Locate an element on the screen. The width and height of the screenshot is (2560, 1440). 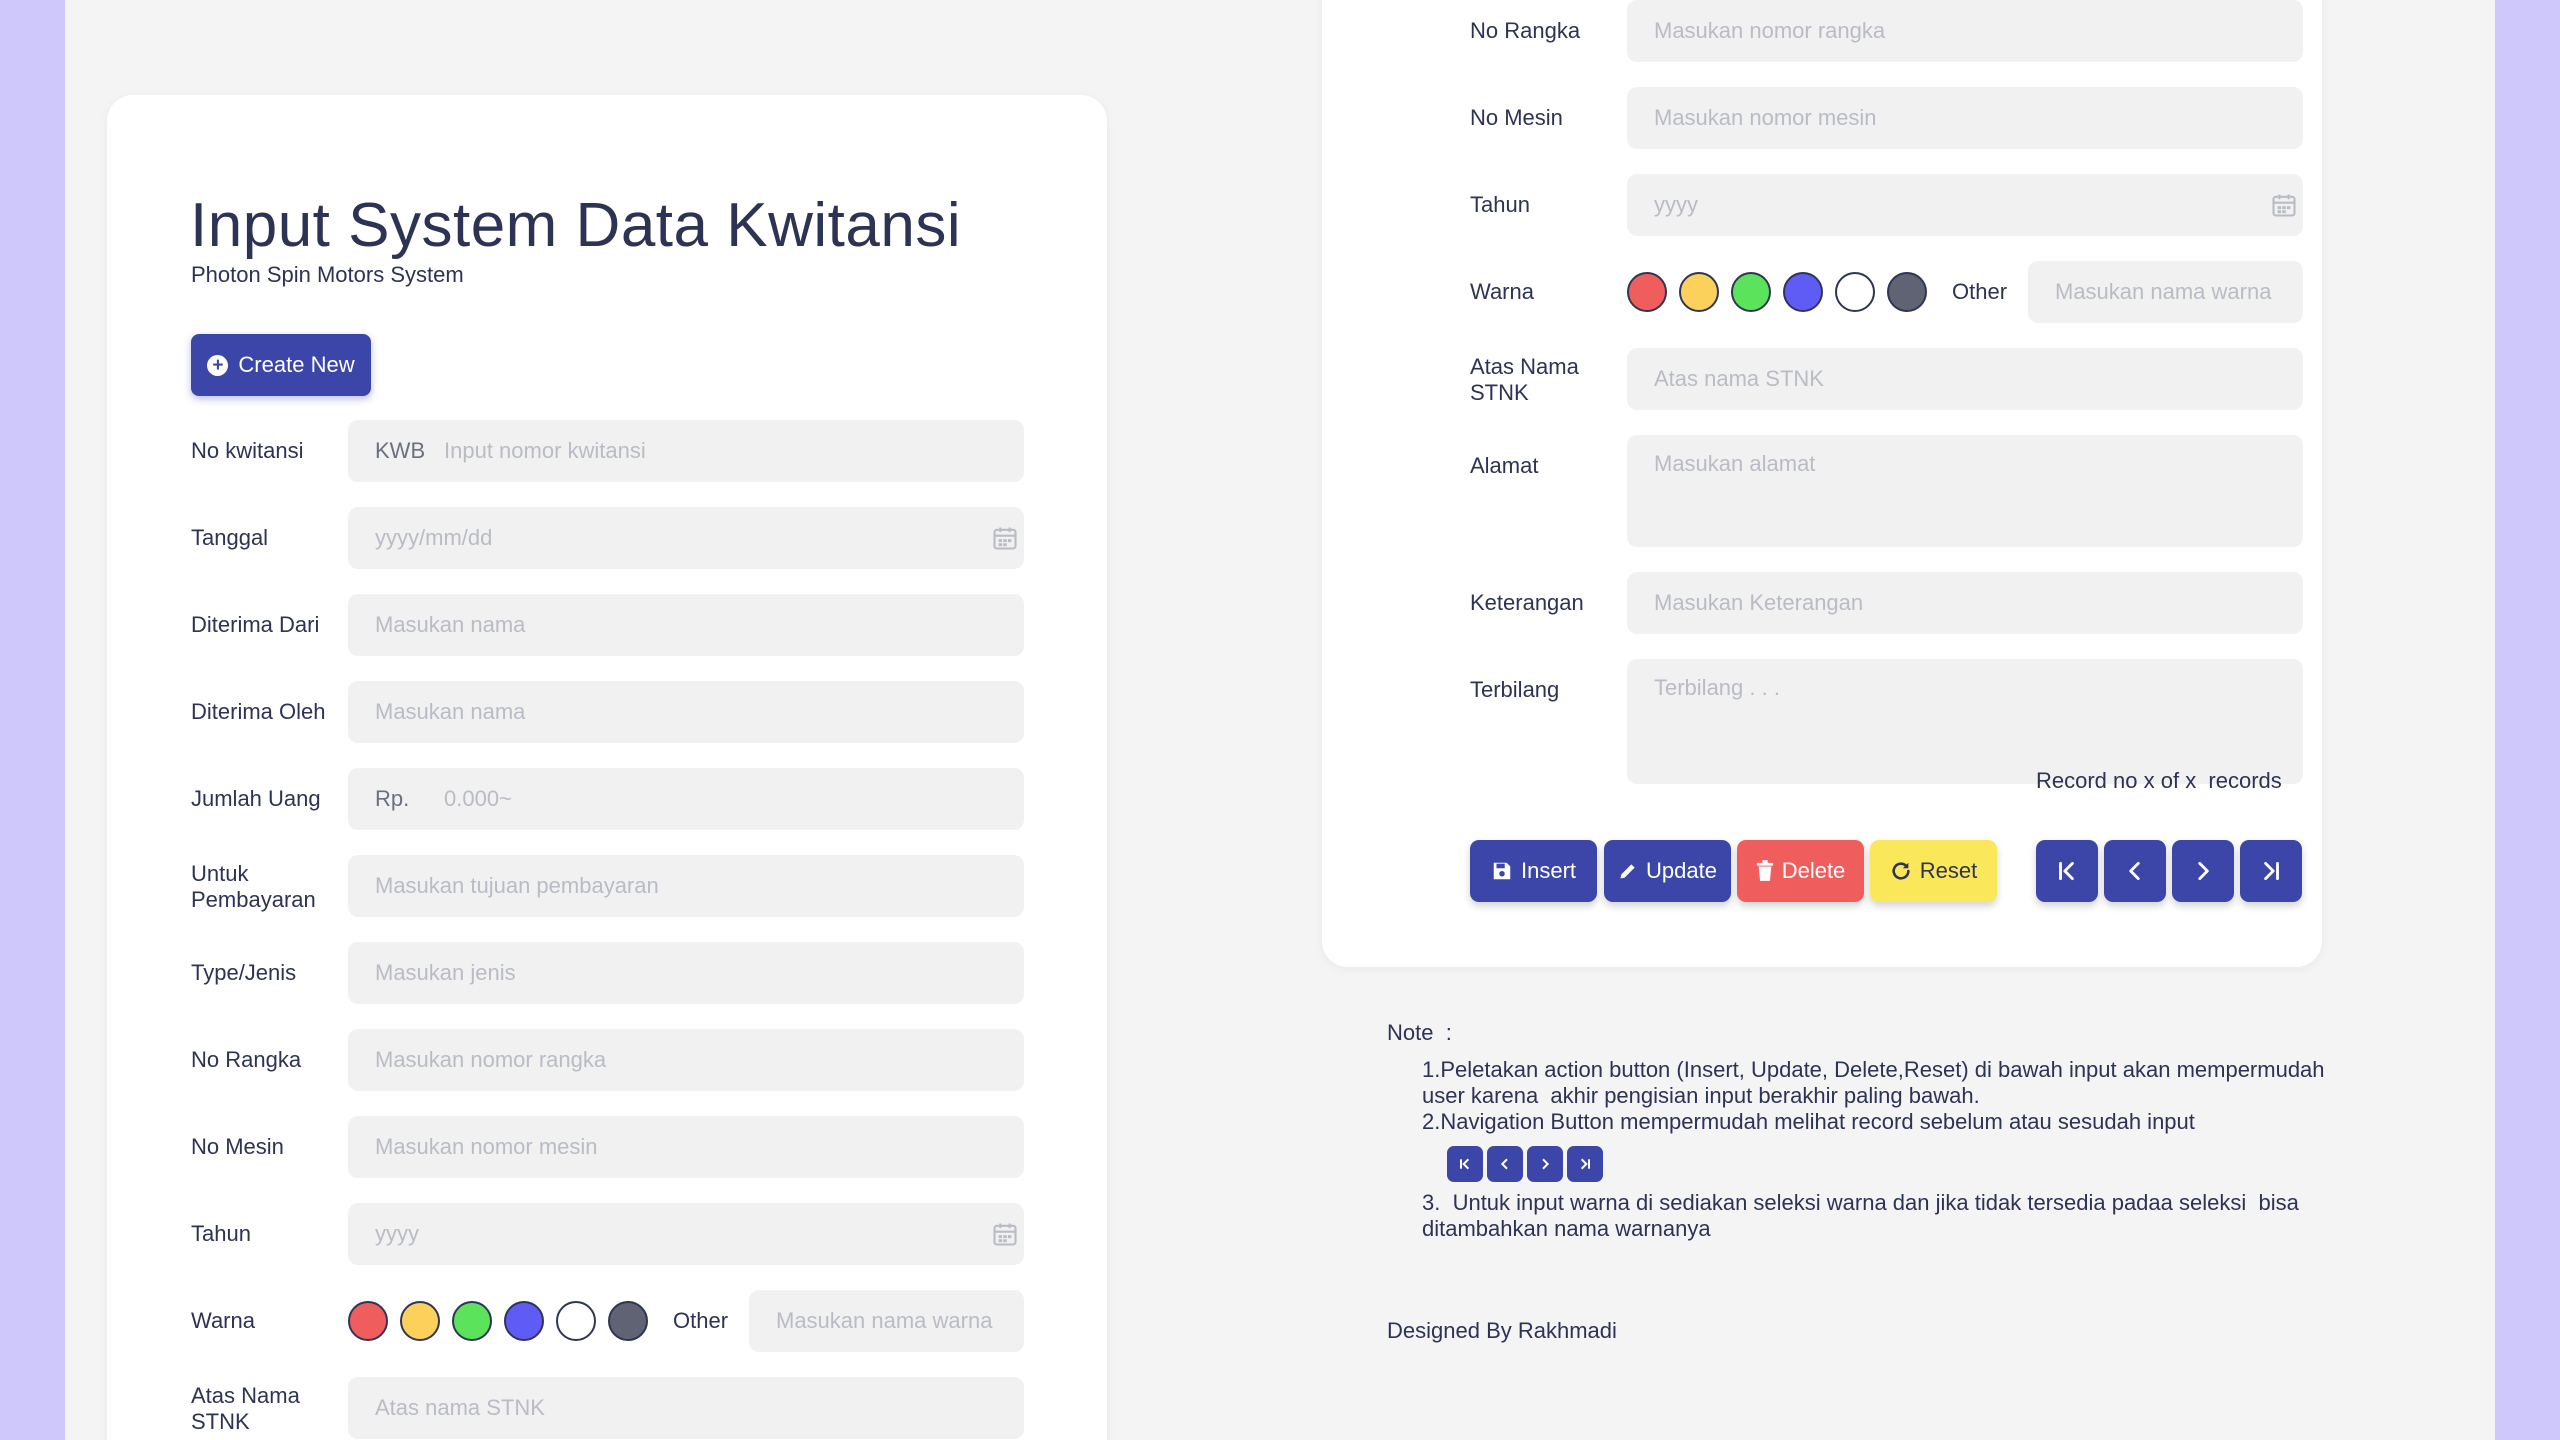
diterima-oleh-row: Diterima Oleh is located at coordinates (607, 712).